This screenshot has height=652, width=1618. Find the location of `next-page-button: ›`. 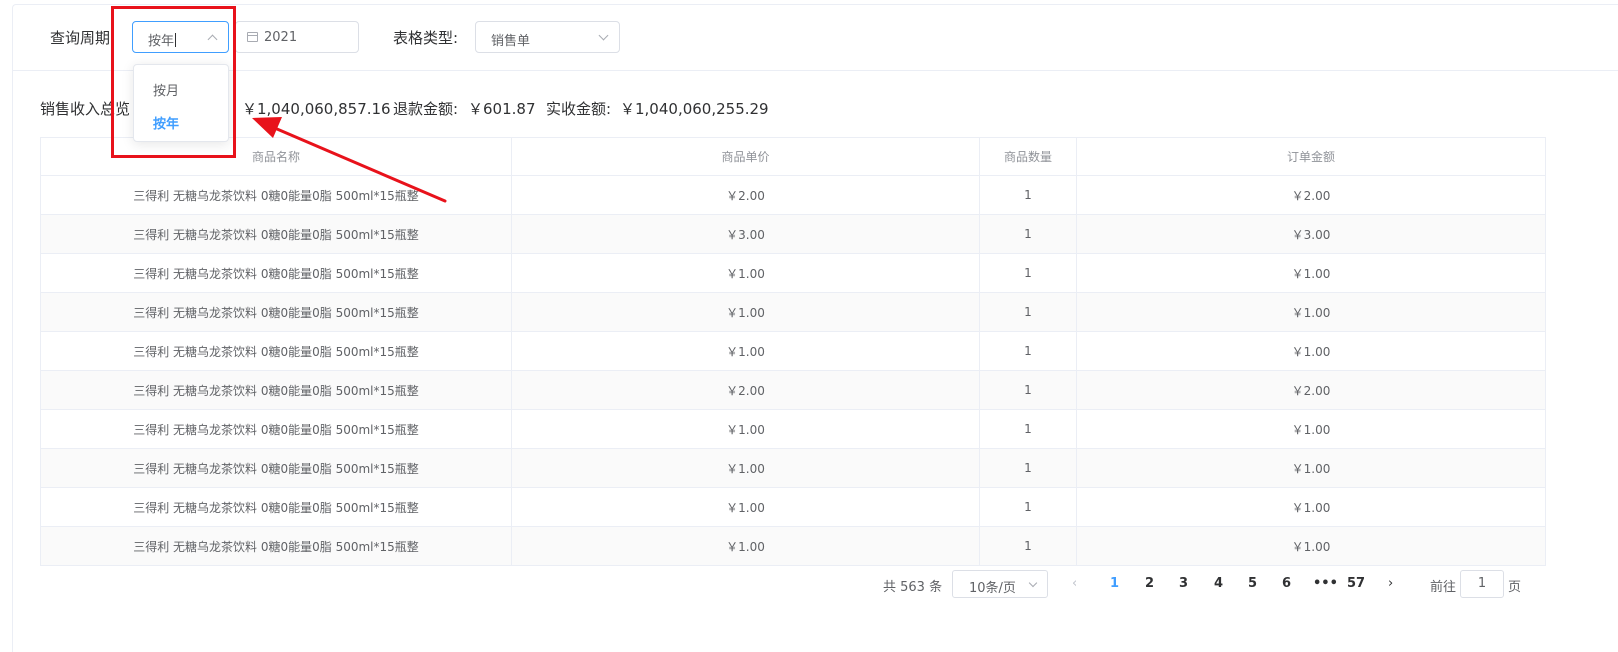

next-page-button: › is located at coordinates (1390, 583).